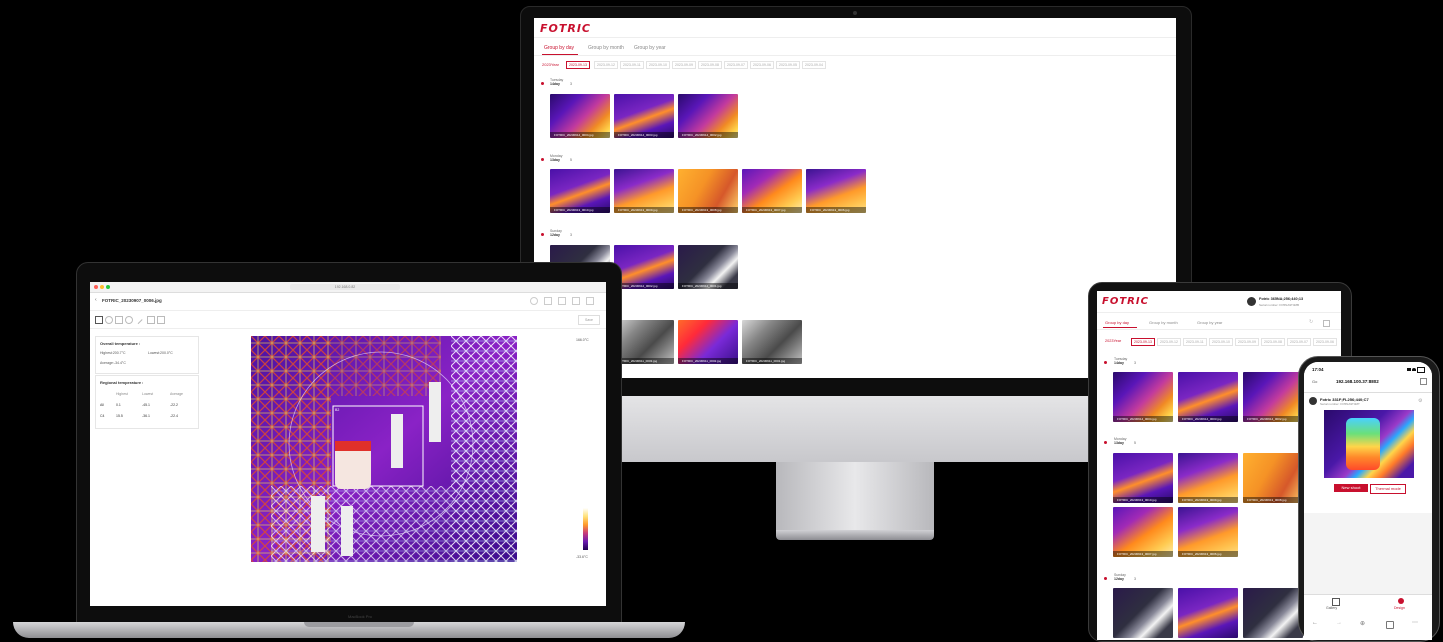  I want to click on thermal-subject, so click(1363, 444).